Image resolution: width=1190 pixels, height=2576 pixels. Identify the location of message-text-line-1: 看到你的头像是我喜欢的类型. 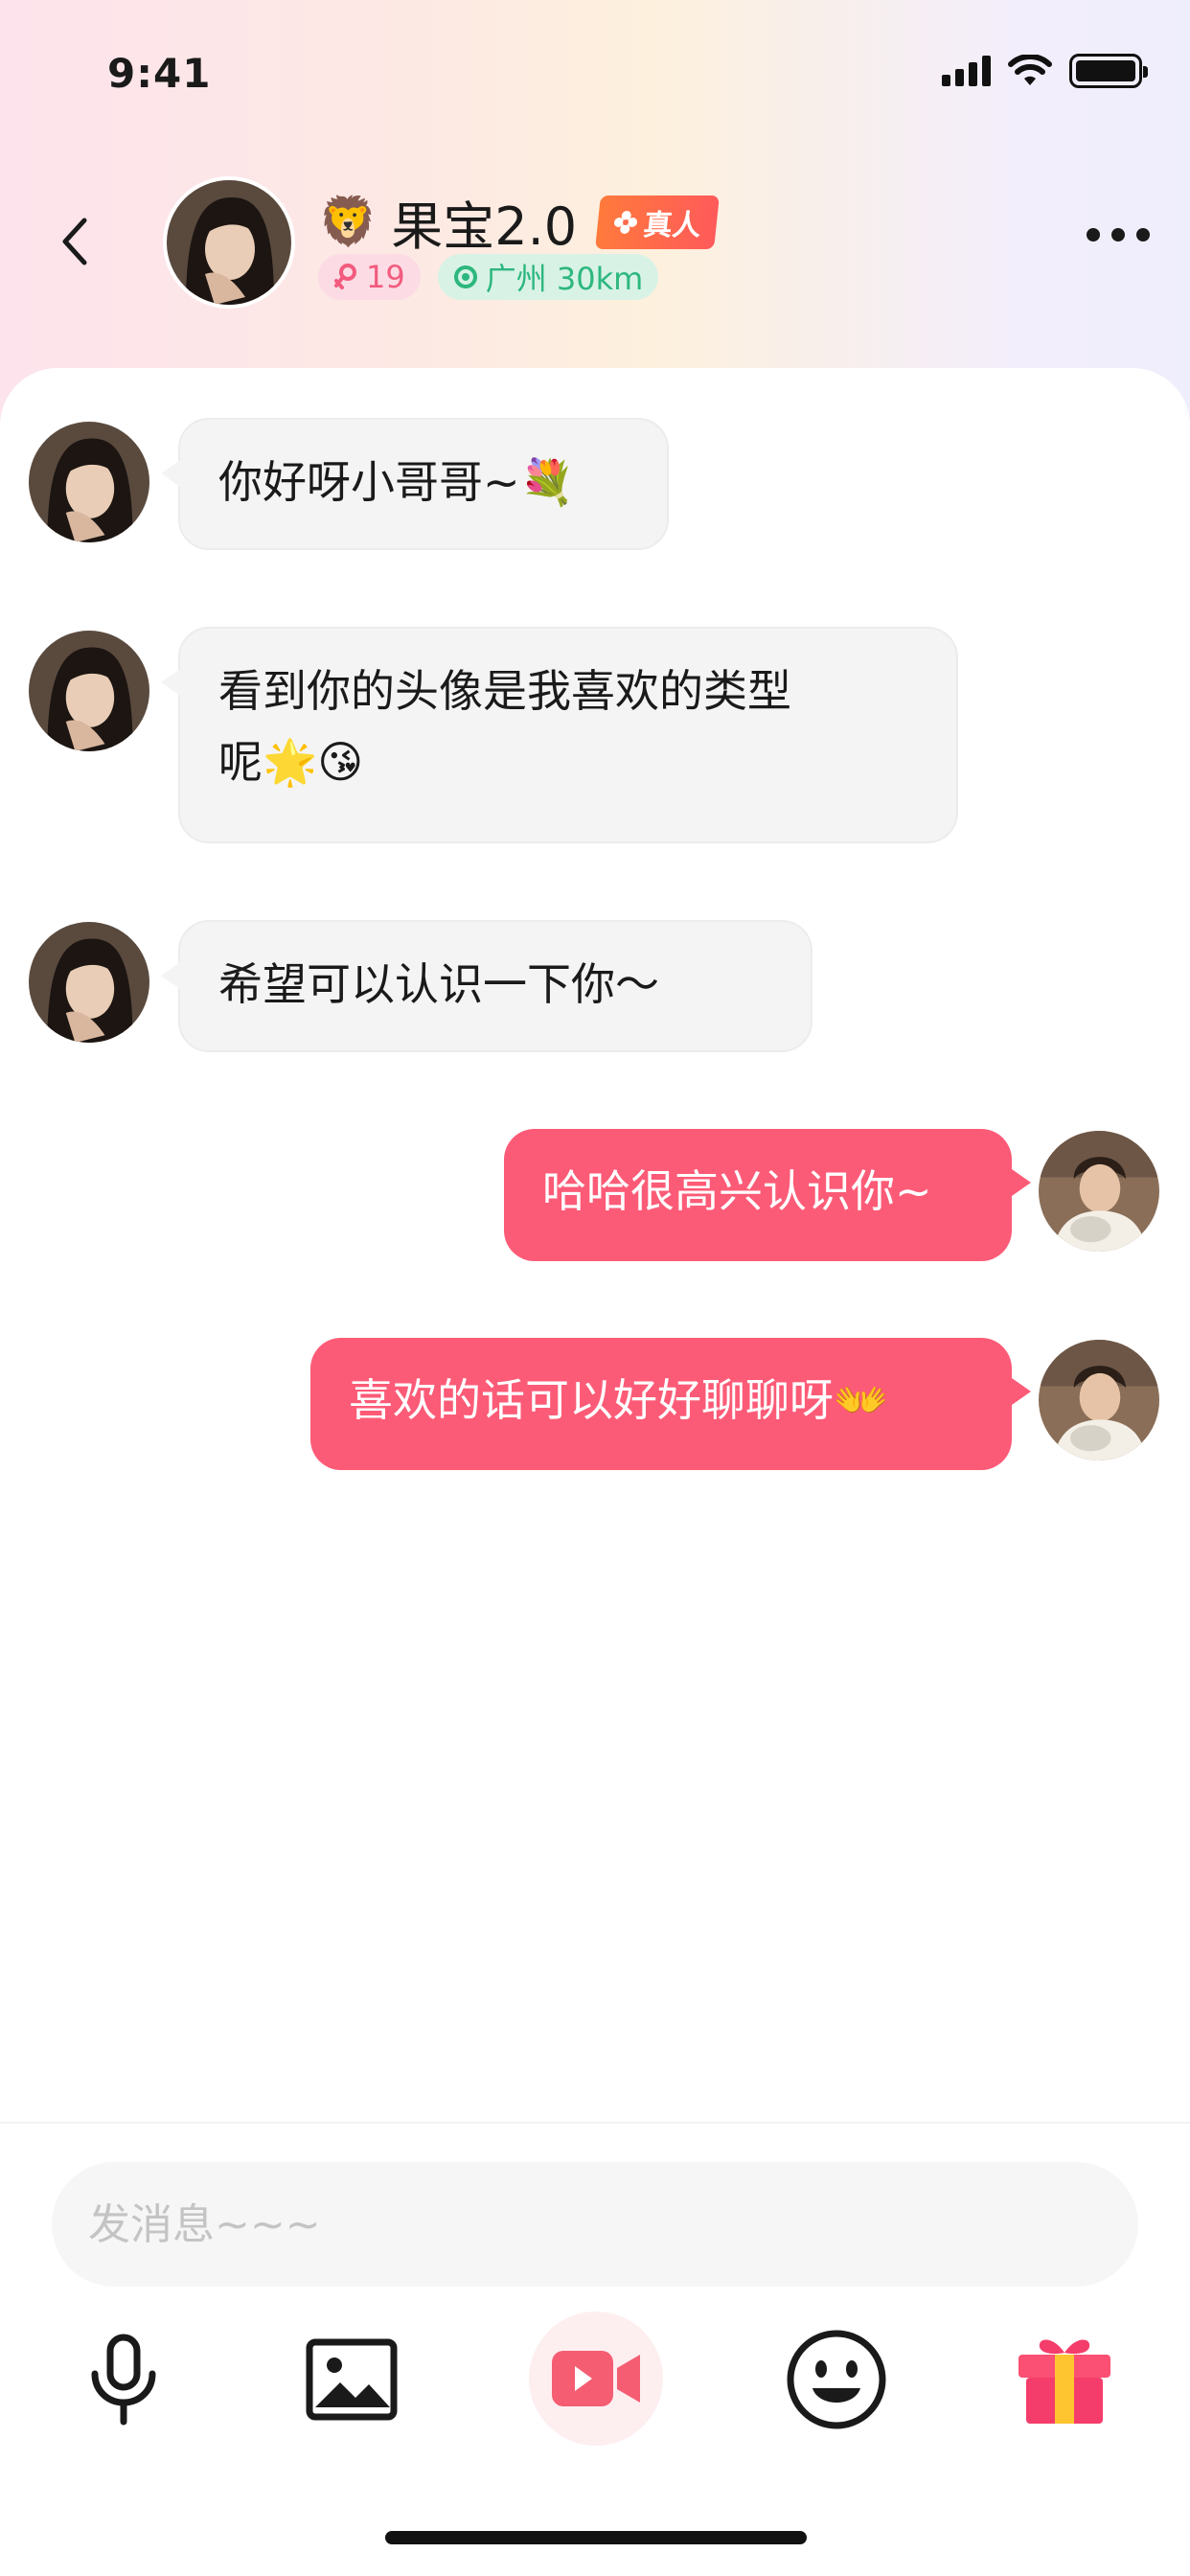
(505, 691).